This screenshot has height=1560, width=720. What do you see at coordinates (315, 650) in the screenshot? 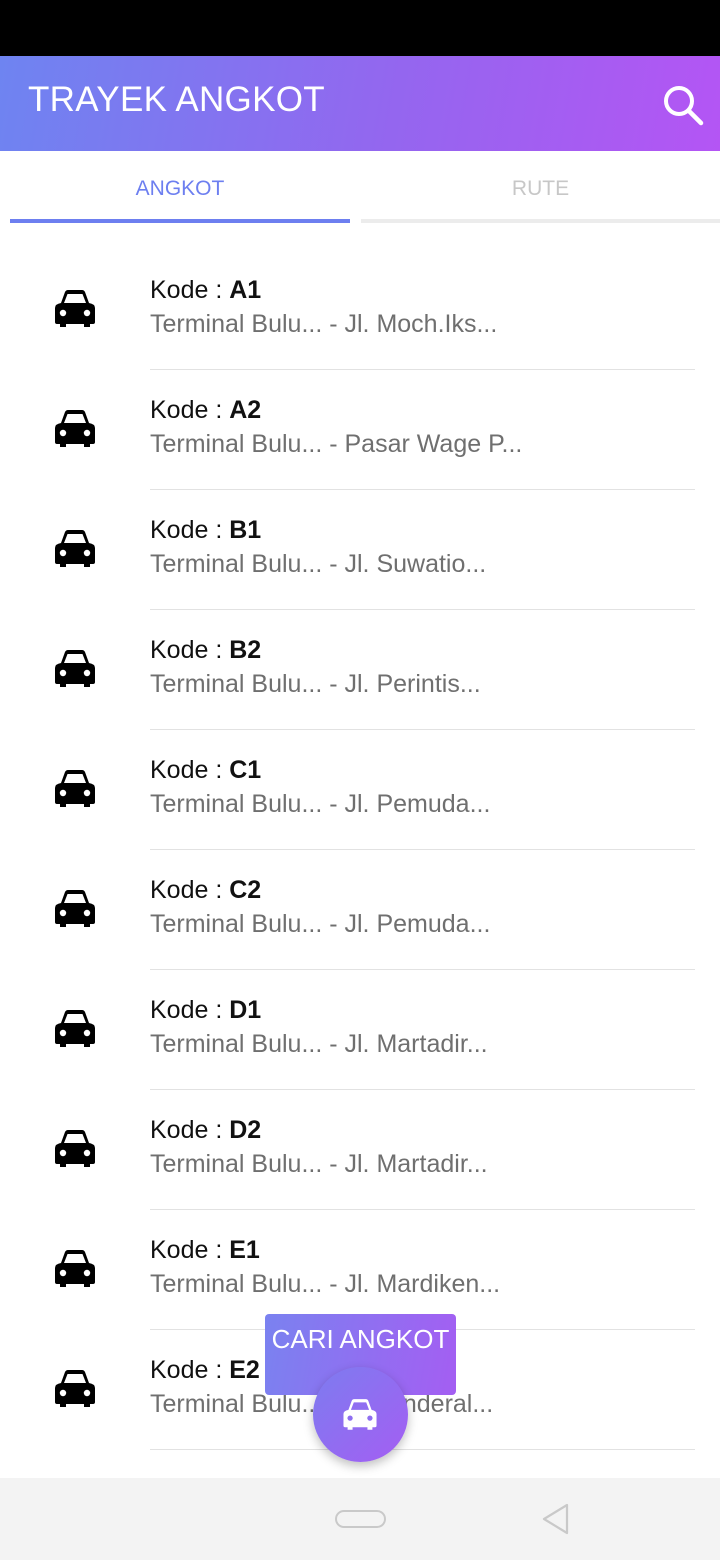
I see `kode-line: Kode : B2` at bounding box center [315, 650].